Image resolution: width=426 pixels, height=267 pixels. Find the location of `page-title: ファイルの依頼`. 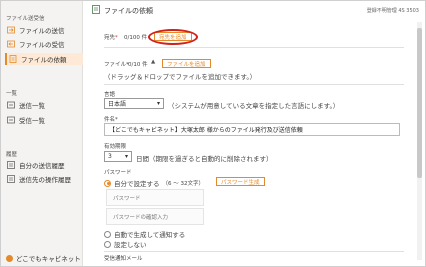

page-title: ファイルの依頼 is located at coordinates (122, 10).